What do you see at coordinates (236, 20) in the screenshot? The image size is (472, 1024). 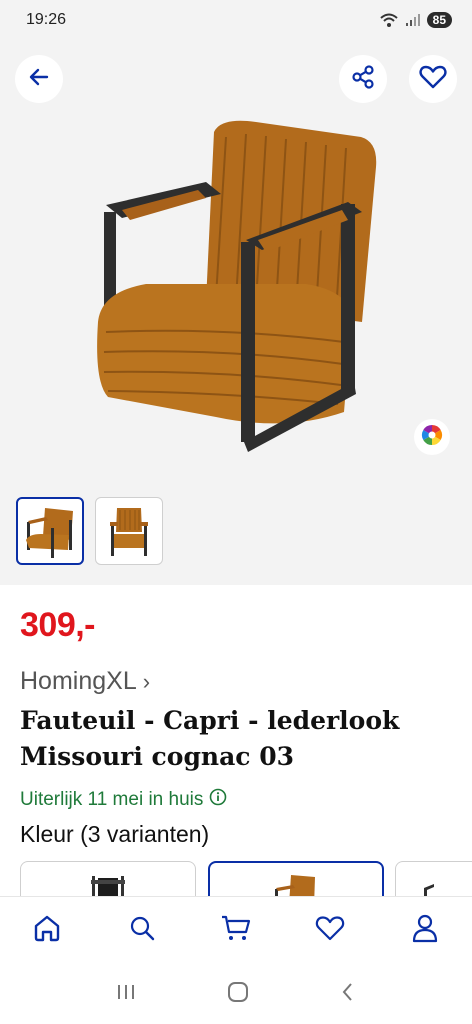 I see `status-bar: 19:26 85` at bounding box center [236, 20].